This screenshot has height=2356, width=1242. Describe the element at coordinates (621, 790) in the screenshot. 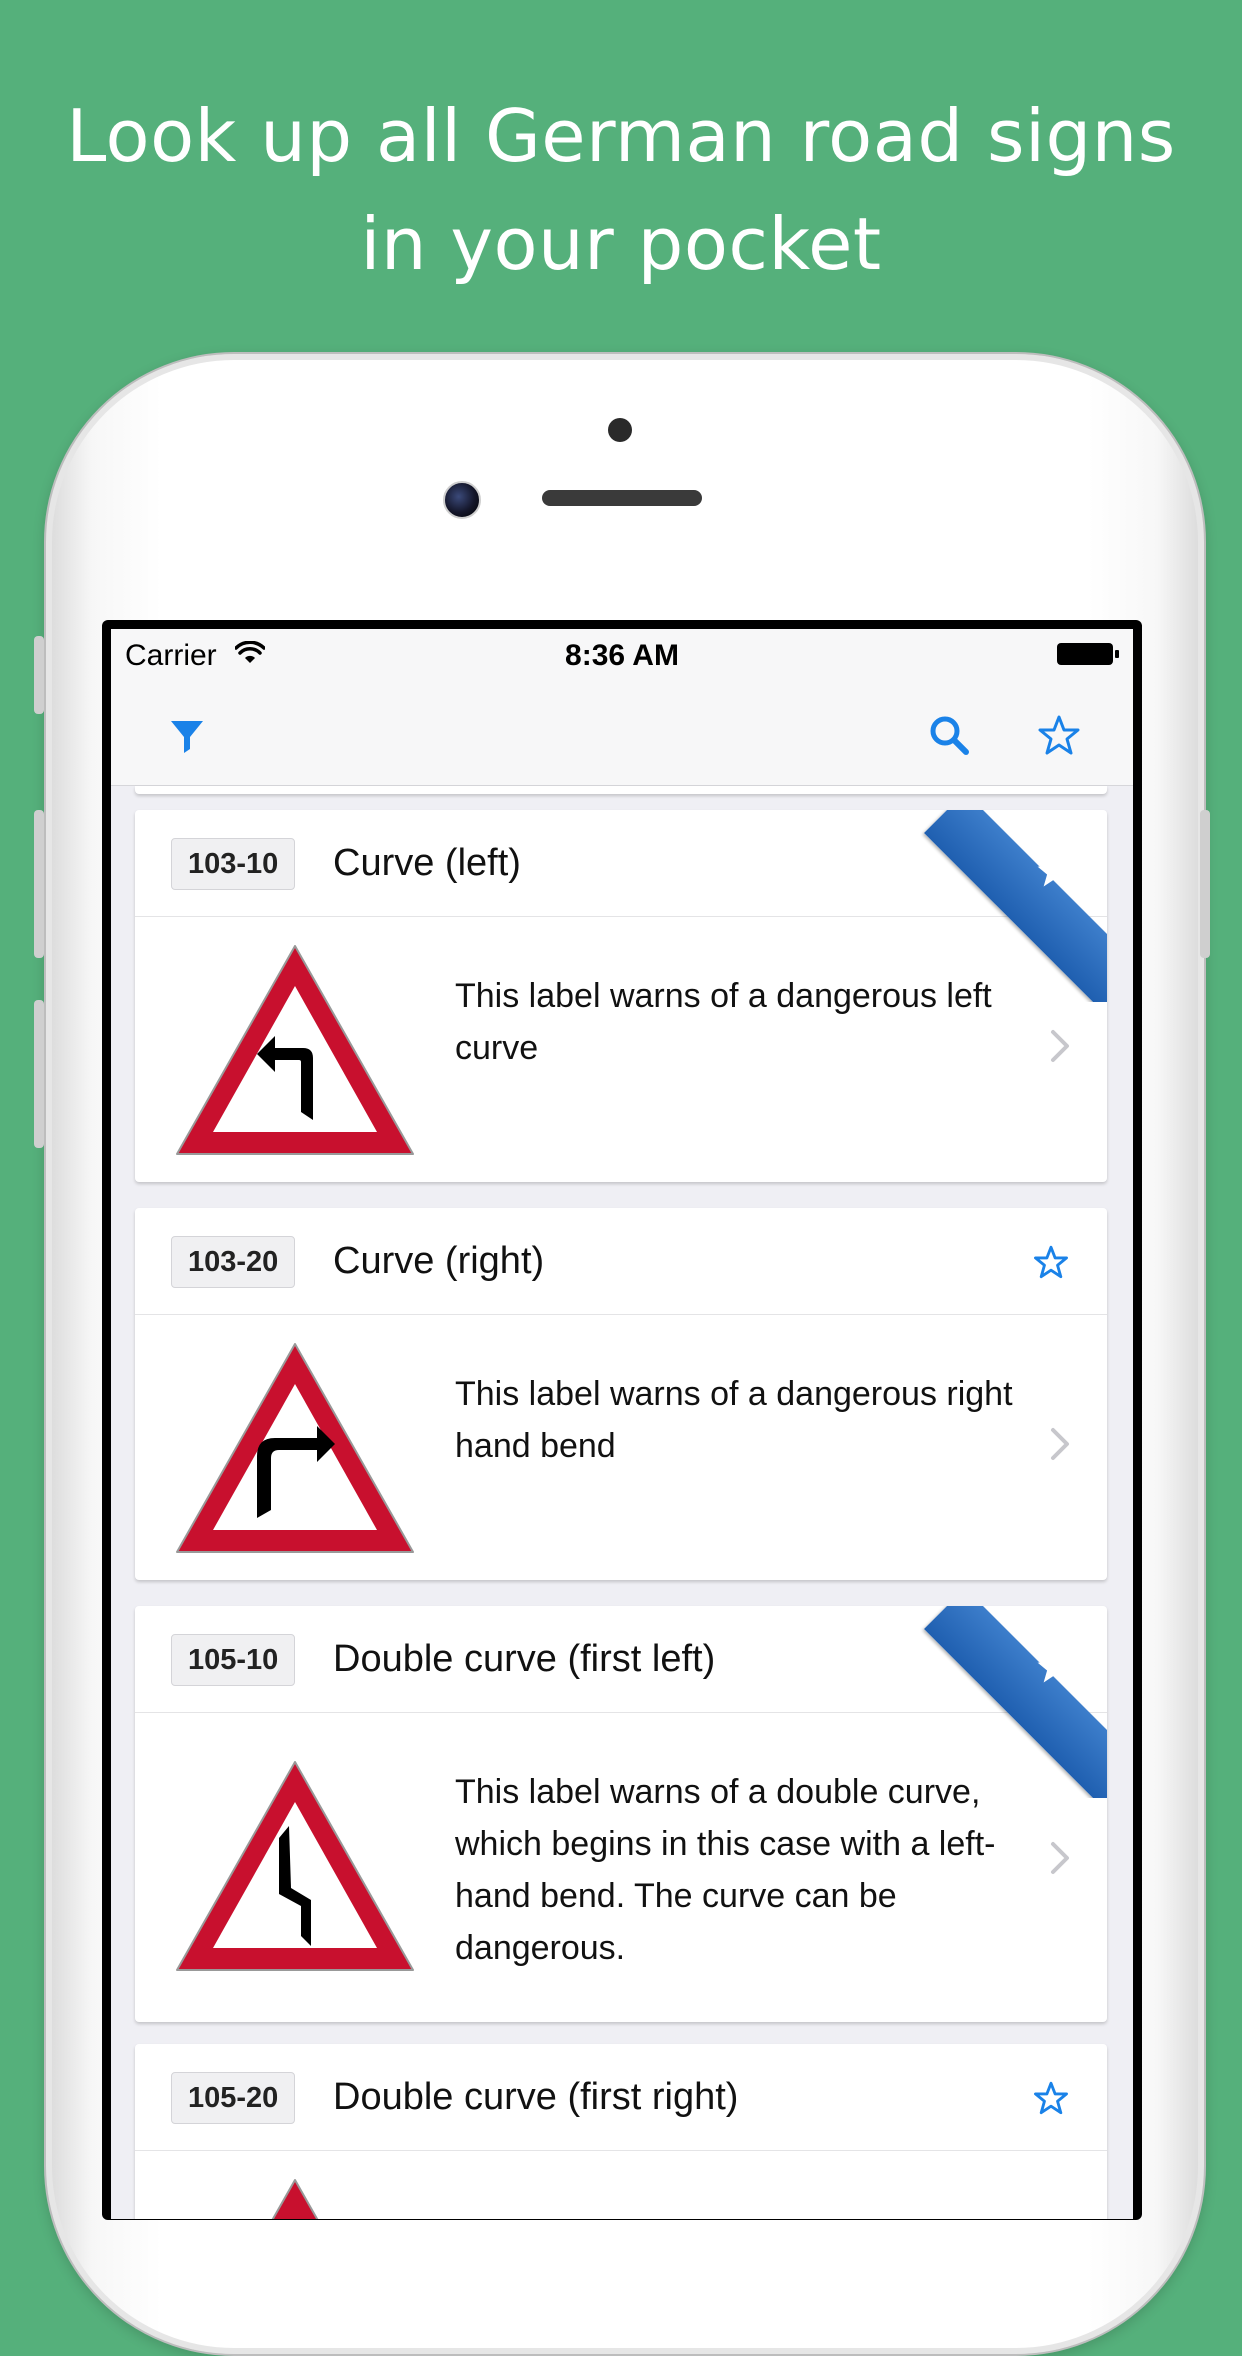

I see `previous-card-edge` at that location.